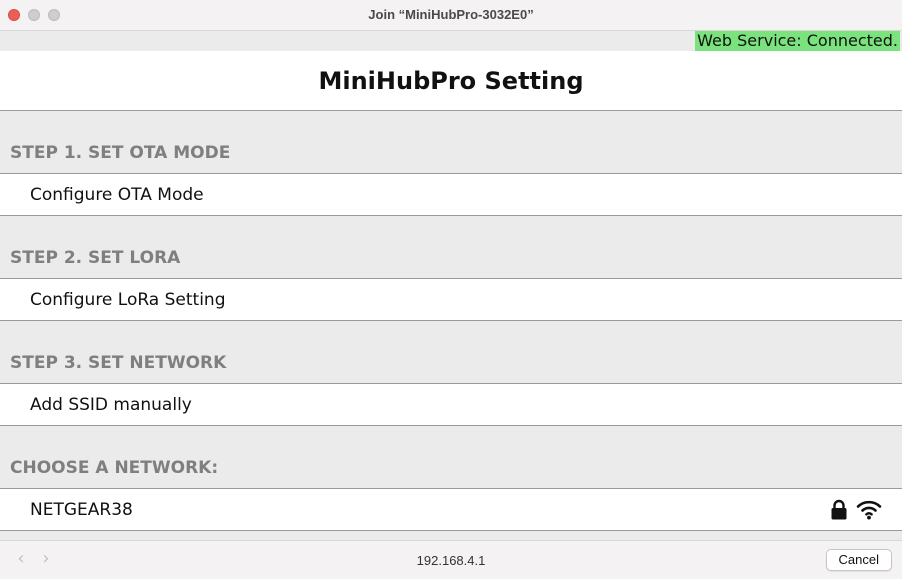 The image size is (902, 579). I want to click on section-header-step-3: STEP 3. SET NETWORK, so click(451, 352).